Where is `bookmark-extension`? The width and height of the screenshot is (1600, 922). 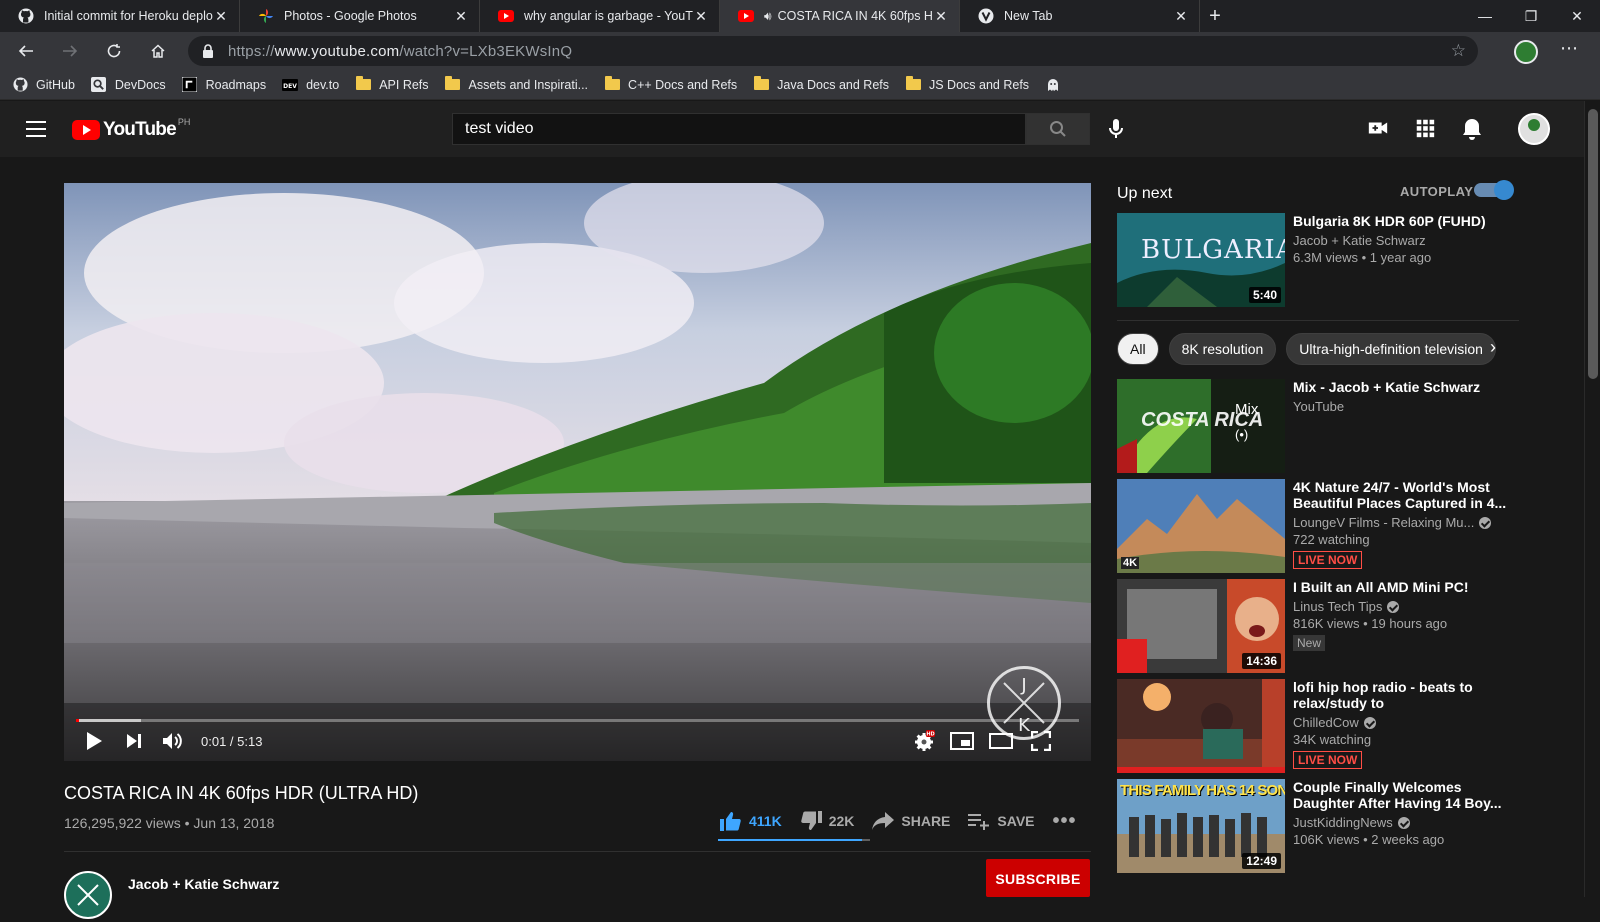
bookmark-extension is located at coordinates (1057, 85).